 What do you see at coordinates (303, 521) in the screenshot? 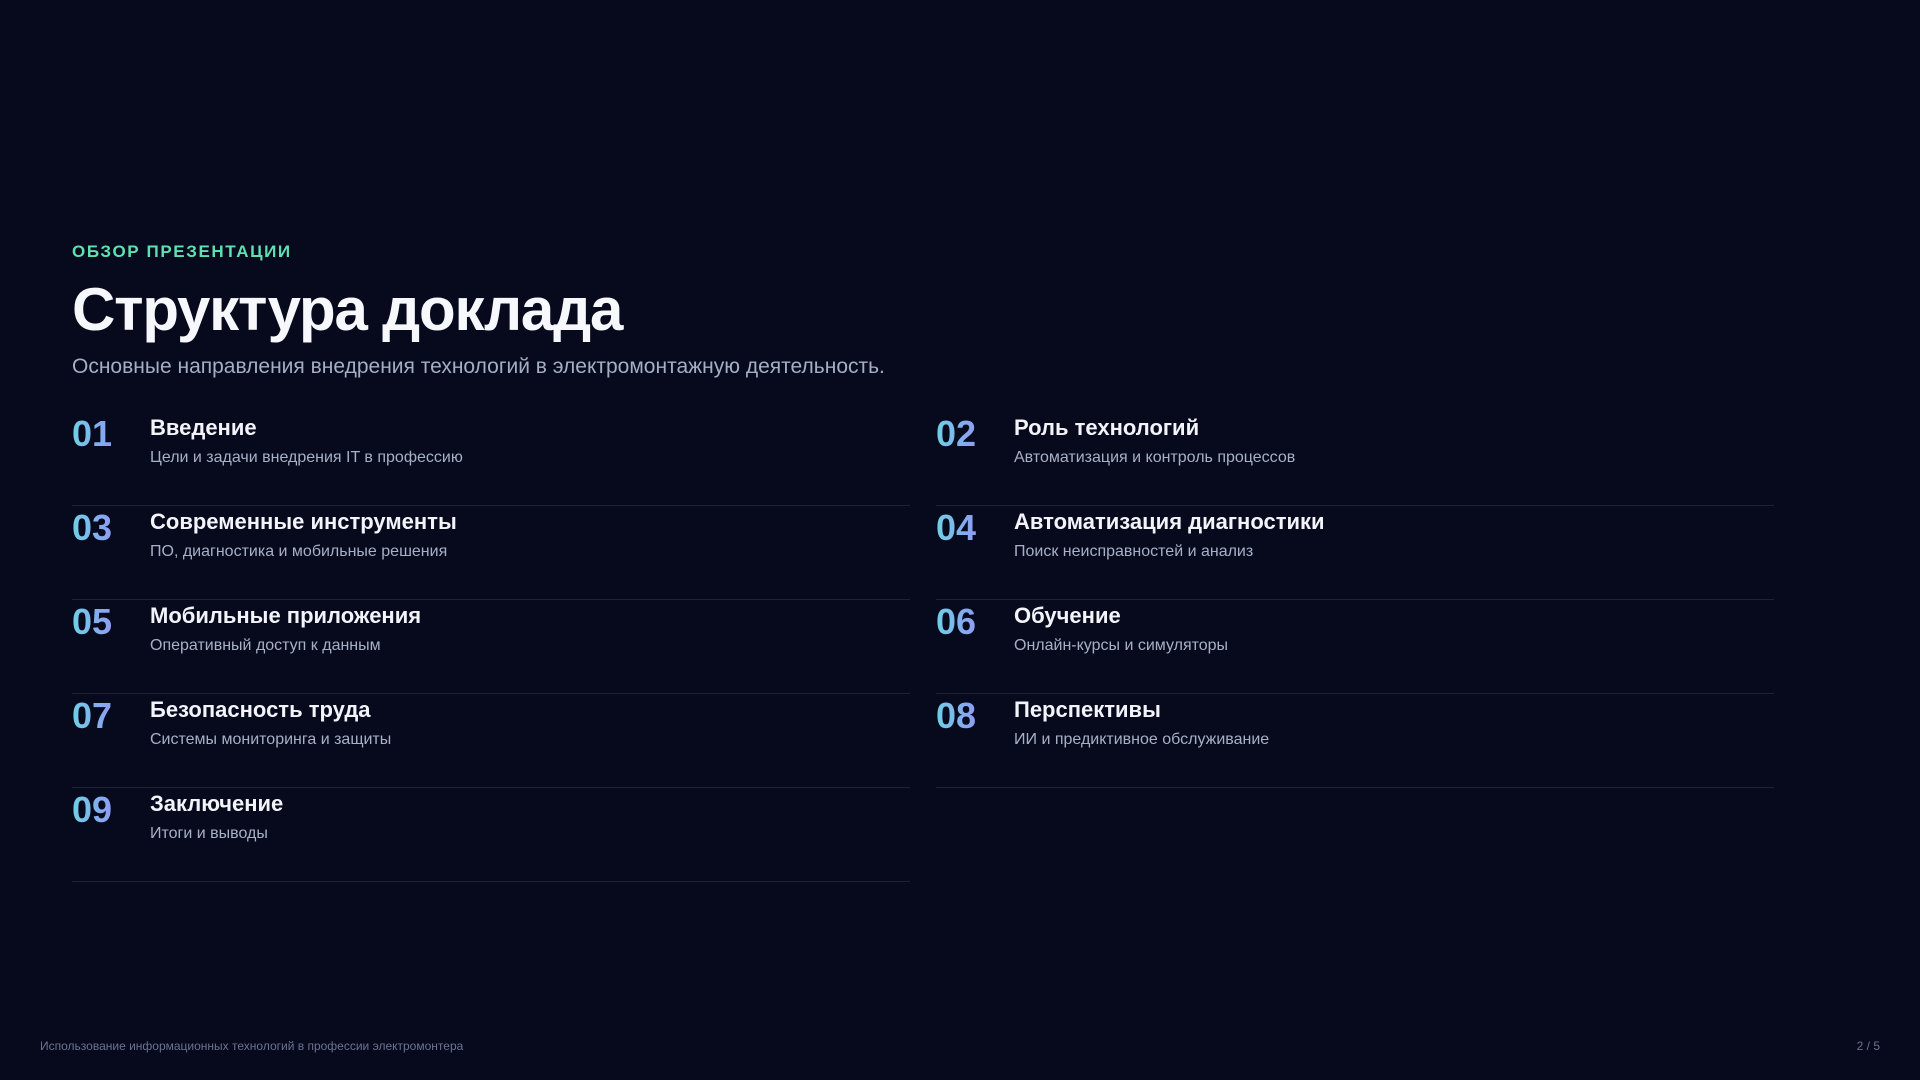
I see `agenda-item-title: Современные инструменты` at bounding box center [303, 521].